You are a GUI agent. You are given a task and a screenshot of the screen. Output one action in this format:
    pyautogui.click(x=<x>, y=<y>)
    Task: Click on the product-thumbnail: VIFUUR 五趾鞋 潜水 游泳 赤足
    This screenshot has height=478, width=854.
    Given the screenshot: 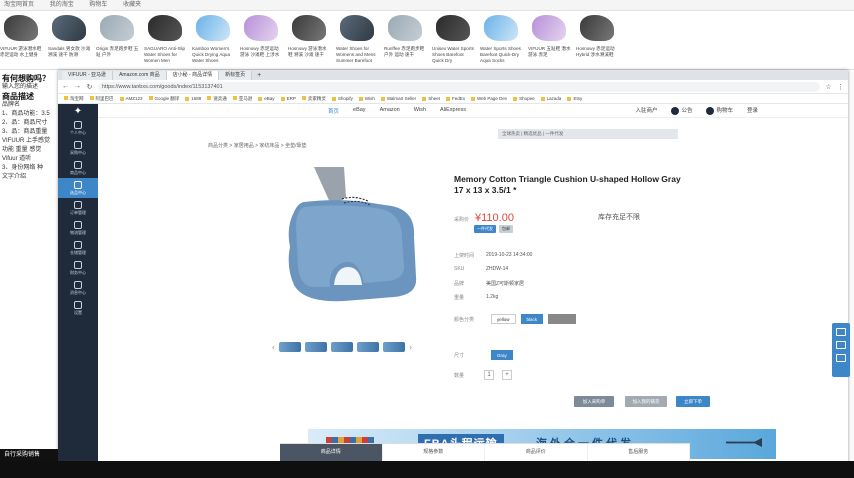 What is the action you would take?
    pyautogui.click(x=549, y=40)
    